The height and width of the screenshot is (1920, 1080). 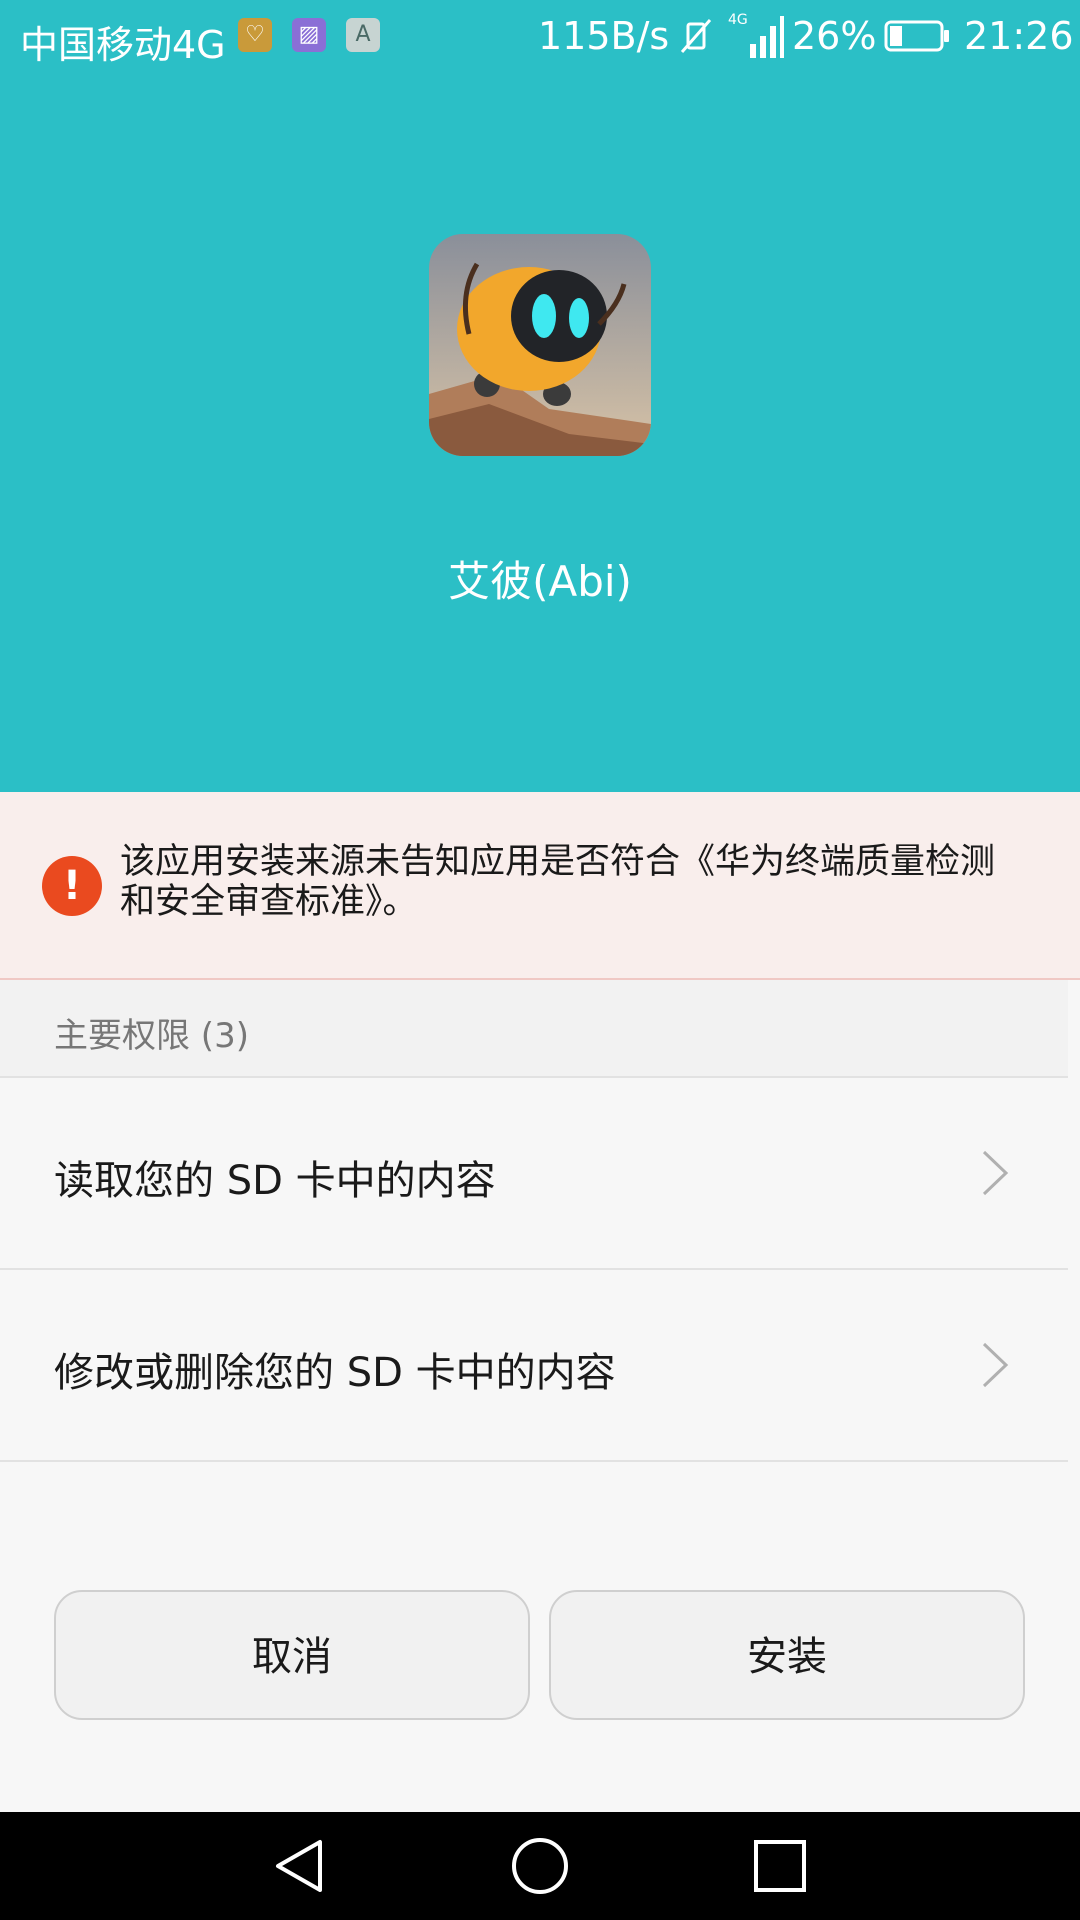 What do you see at coordinates (1019, 36) in the screenshot?
I see `clock: 21:26` at bounding box center [1019, 36].